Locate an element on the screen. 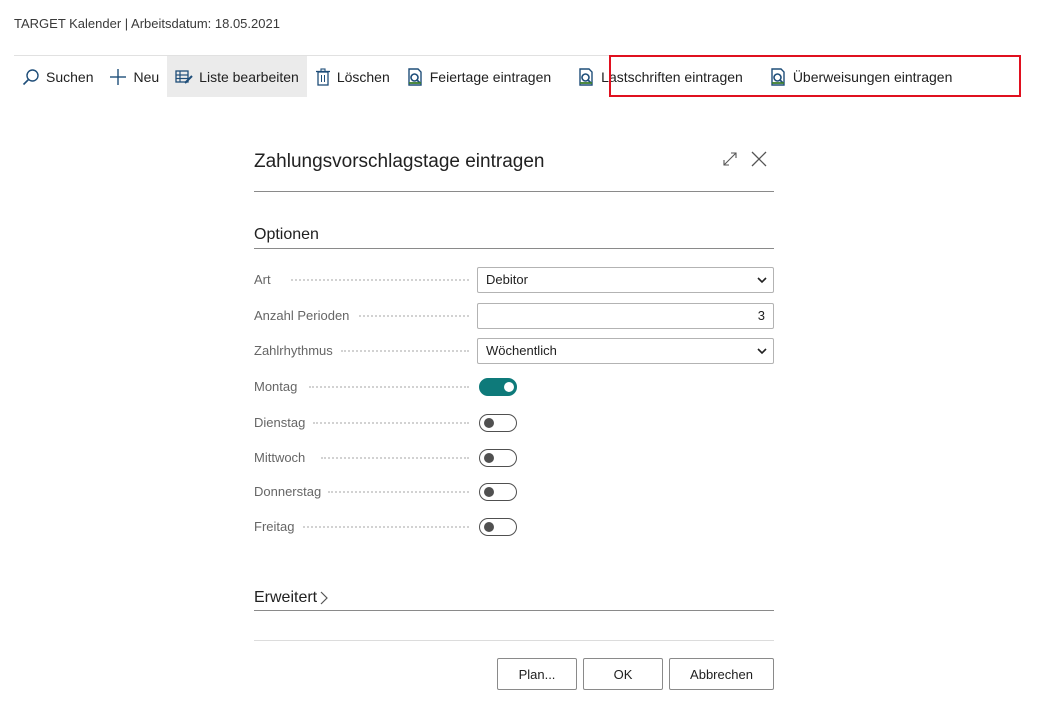  anzahl-perioden-label: Anzahl Perioden is located at coordinates (302, 315).